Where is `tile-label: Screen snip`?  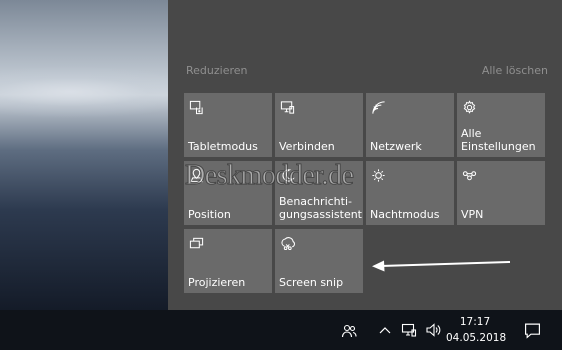 tile-label: Screen snip is located at coordinates (311, 282).